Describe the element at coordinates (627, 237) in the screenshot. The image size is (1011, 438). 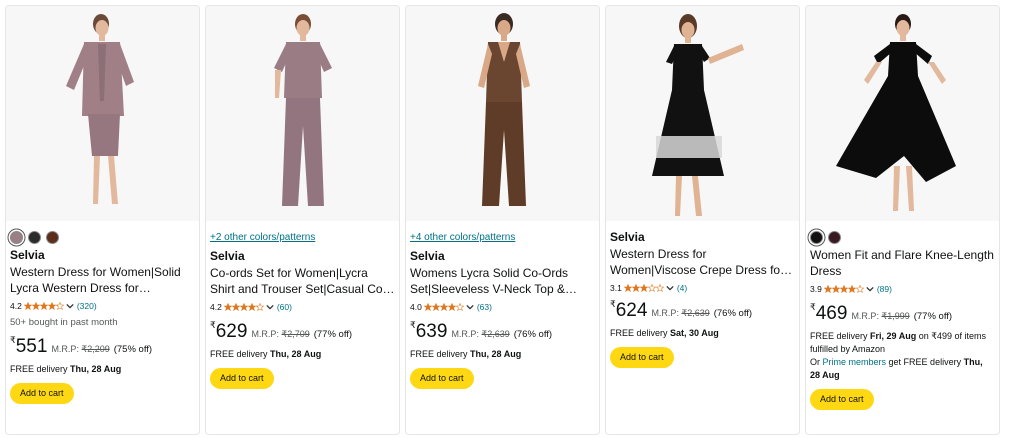
I see `brand-name: Selvia` at that location.